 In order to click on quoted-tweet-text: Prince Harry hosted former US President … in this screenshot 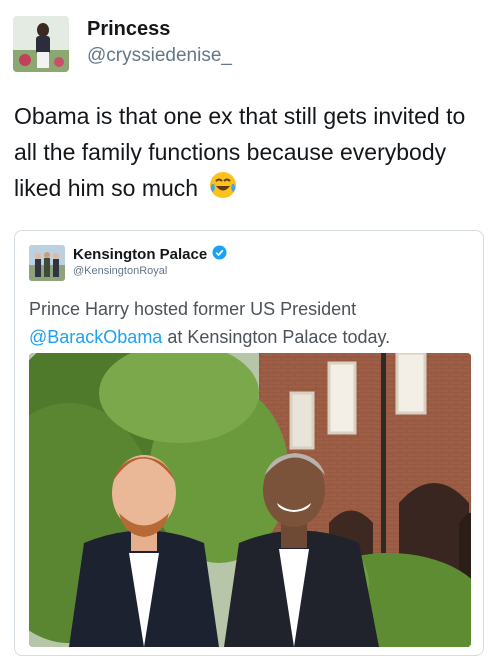, I will do `click(249, 323)`.